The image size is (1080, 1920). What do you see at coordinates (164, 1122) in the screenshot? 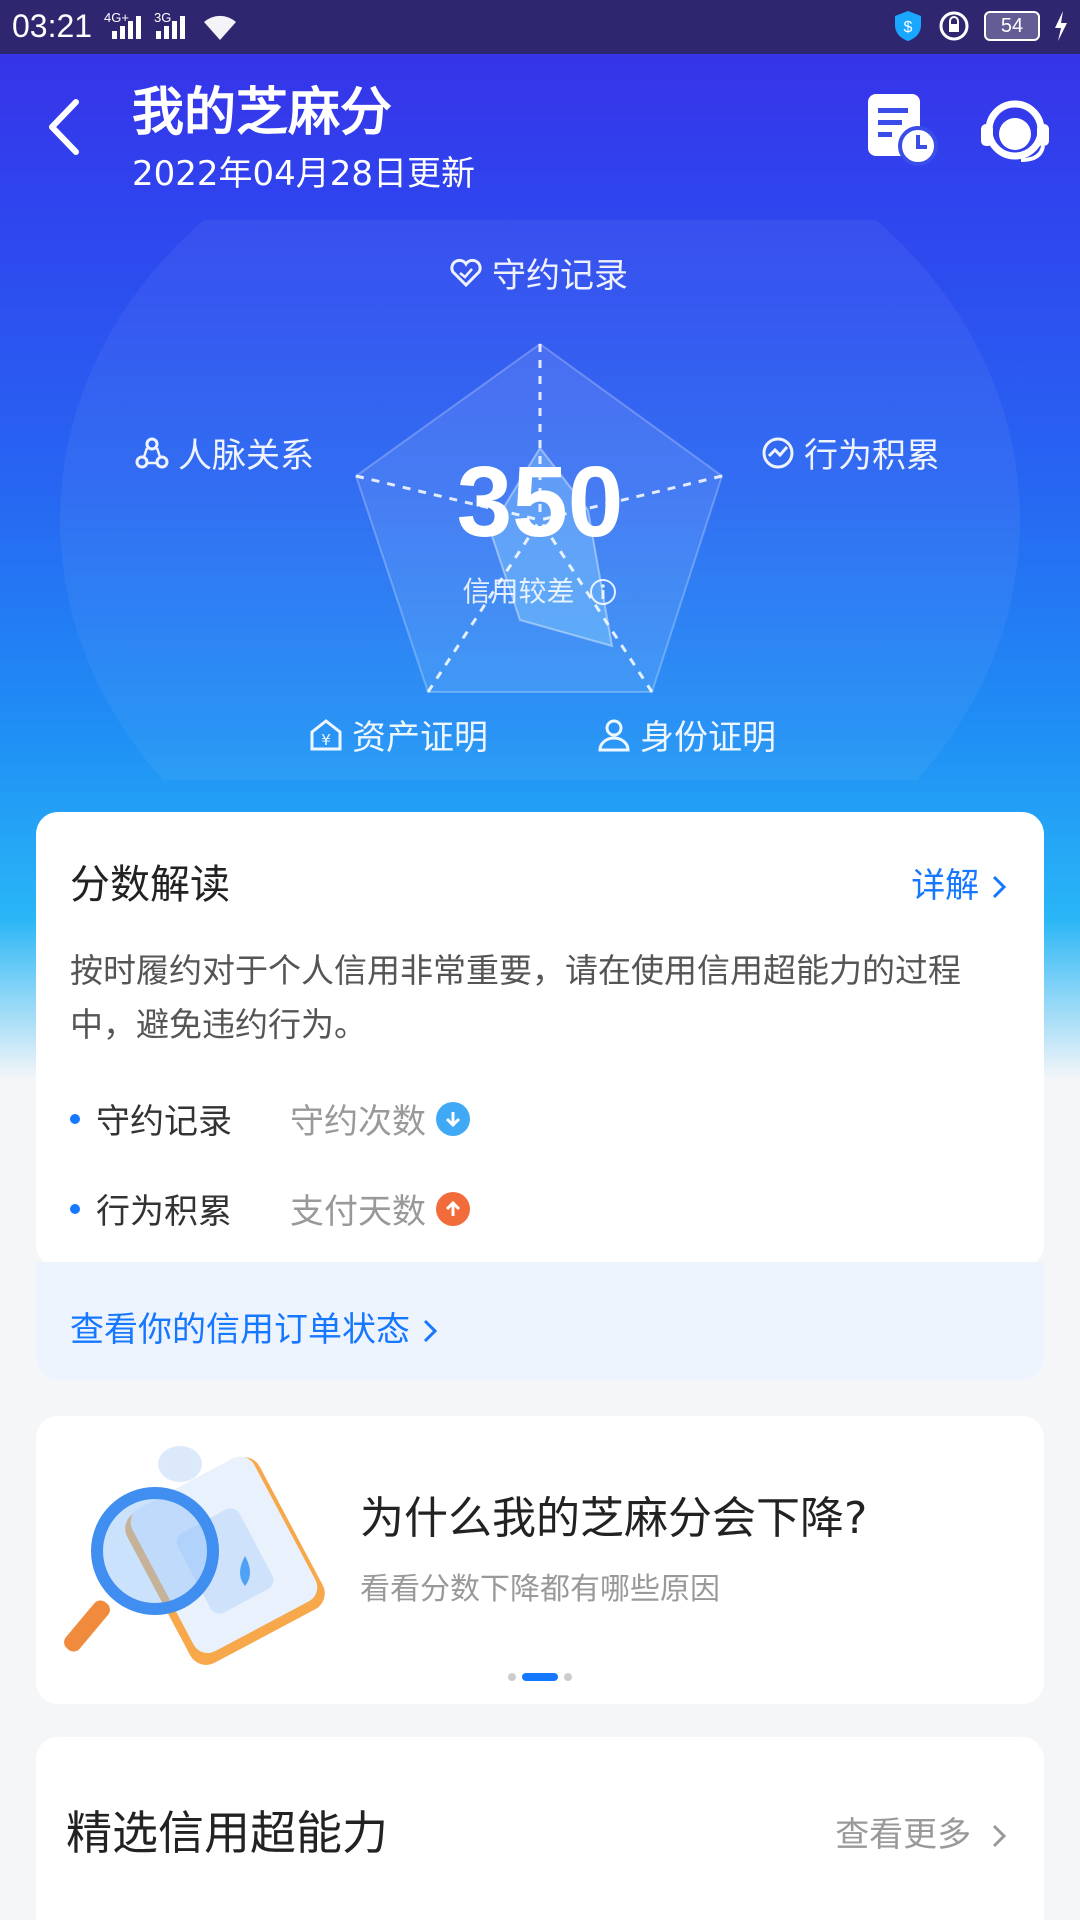
I see `factor-label: 守约记录` at bounding box center [164, 1122].